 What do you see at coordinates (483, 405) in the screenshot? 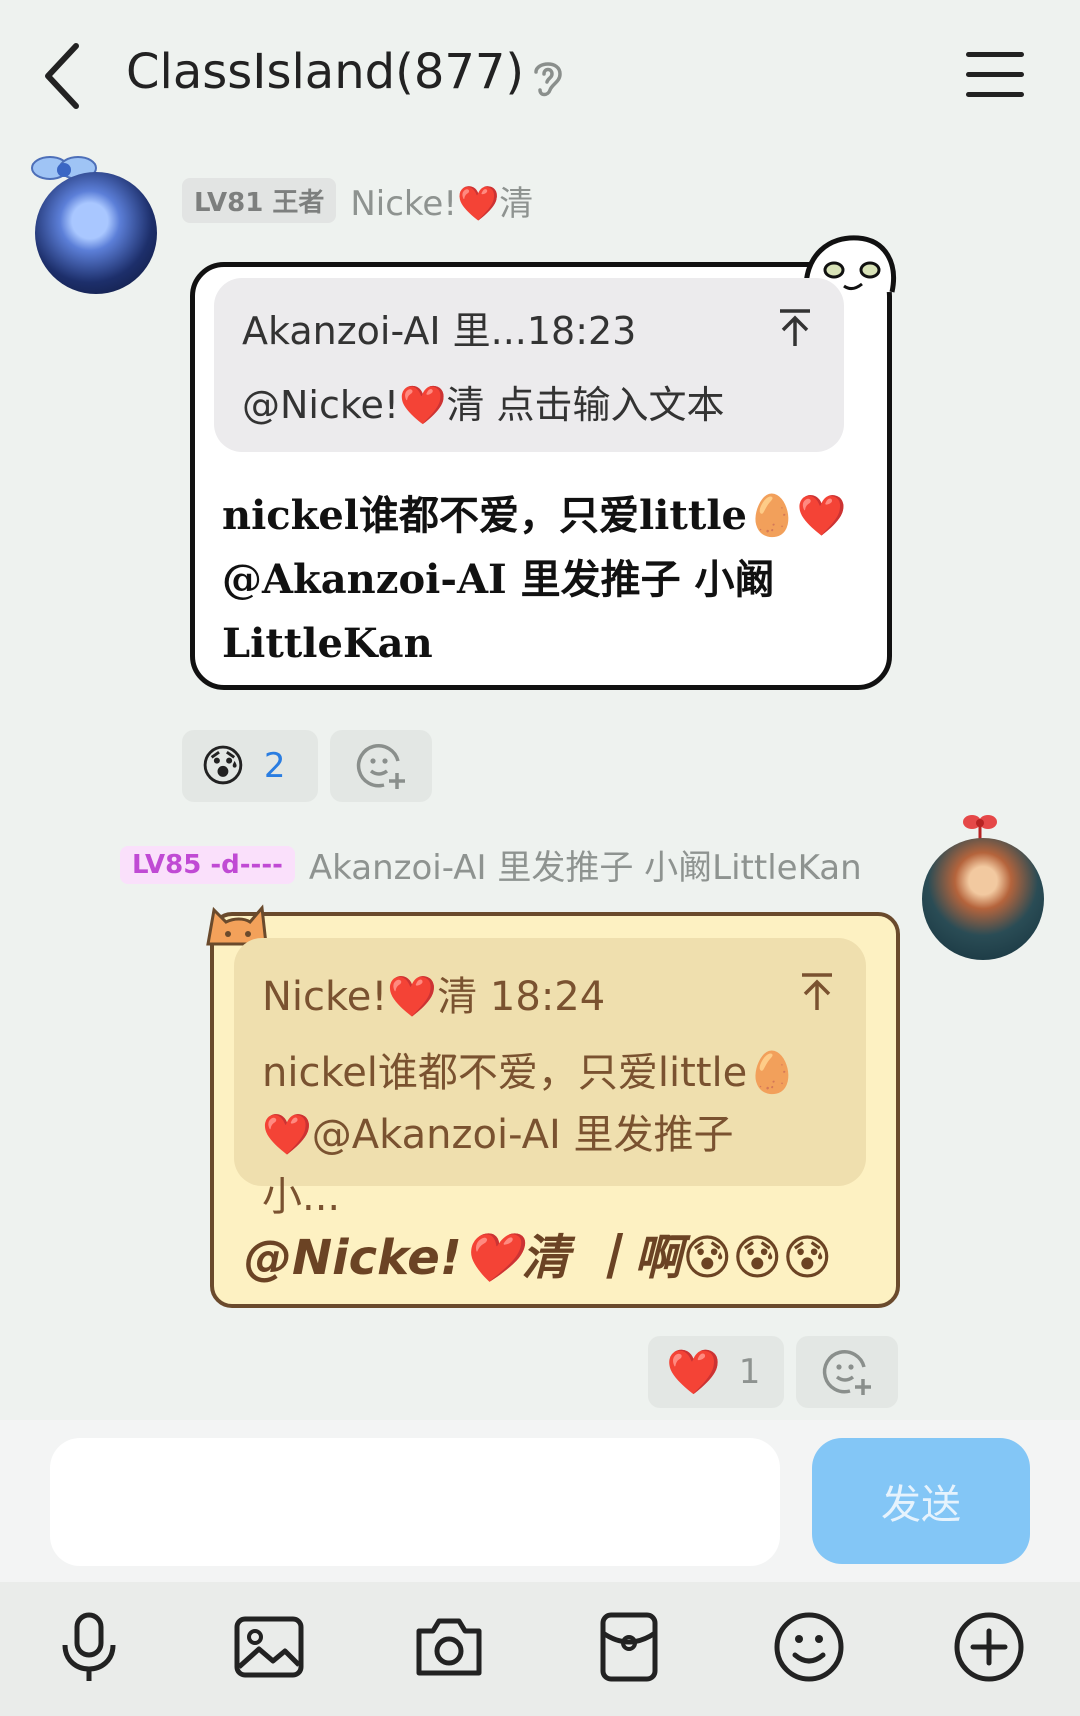
I see `quote-text: @Nicke!❤️清 点击输入文本` at bounding box center [483, 405].